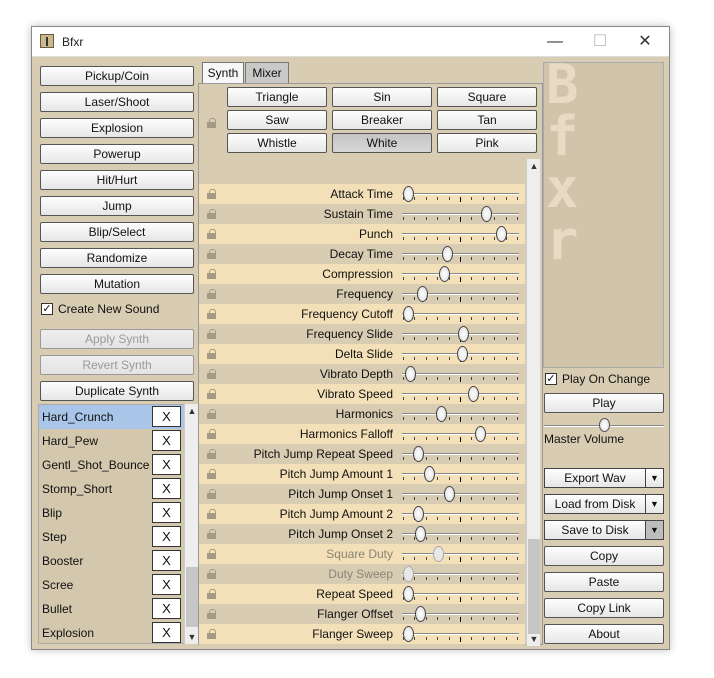 The image size is (714, 678). Describe the element at coordinates (117, 284) in the screenshot. I see `mutation-button: Mutation` at that location.